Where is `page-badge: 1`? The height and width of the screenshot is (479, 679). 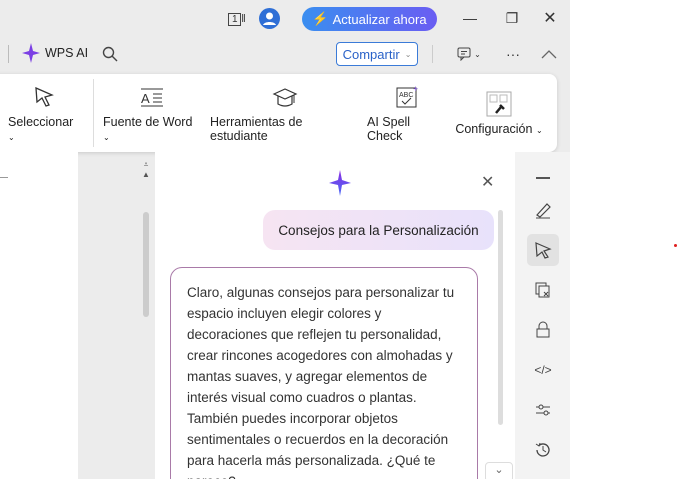 page-badge: 1 is located at coordinates (235, 19).